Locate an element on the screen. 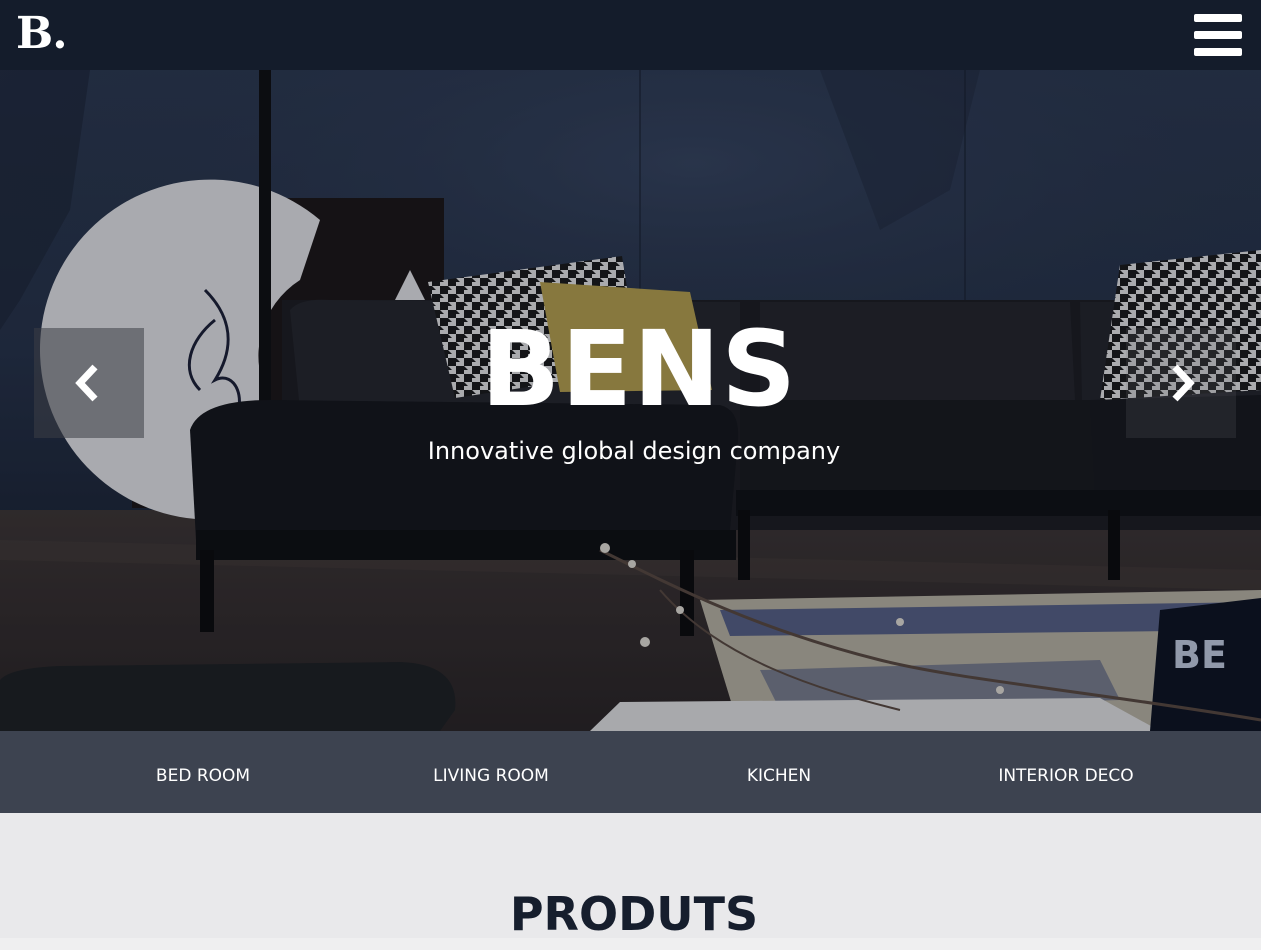 This screenshot has height=950, width=1261. menu-bar-middle is located at coordinates (1218, 35).